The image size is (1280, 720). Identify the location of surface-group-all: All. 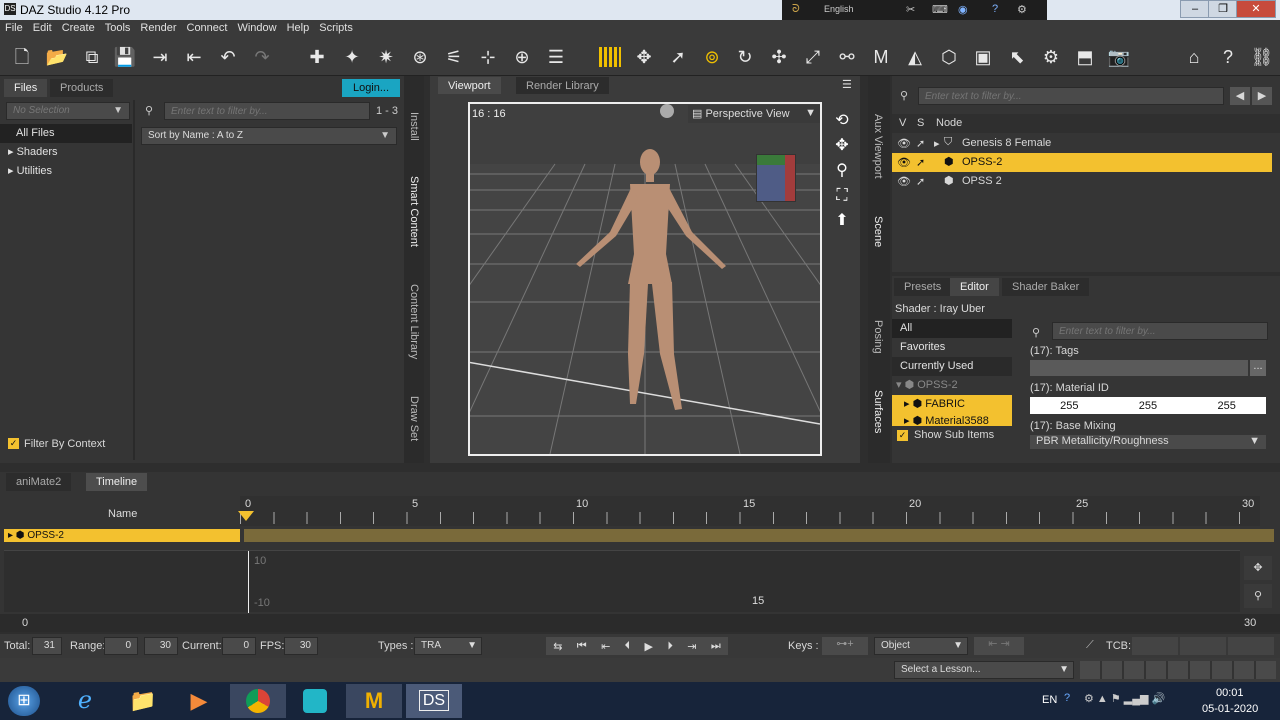
(952, 328).